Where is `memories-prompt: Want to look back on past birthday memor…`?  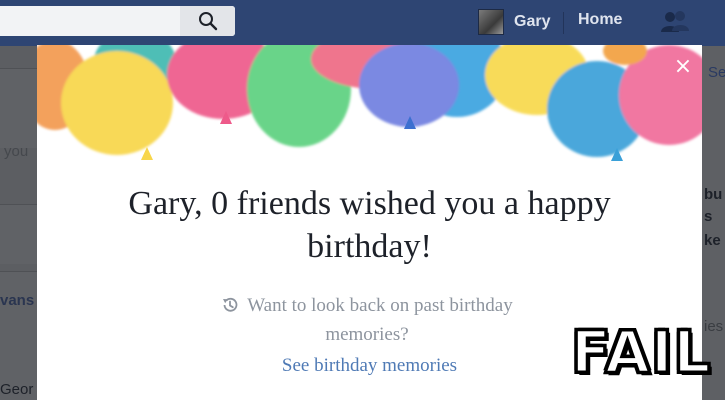
memories-prompt: Want to look back on past birthday memor… is located at coordinates (367, 320).